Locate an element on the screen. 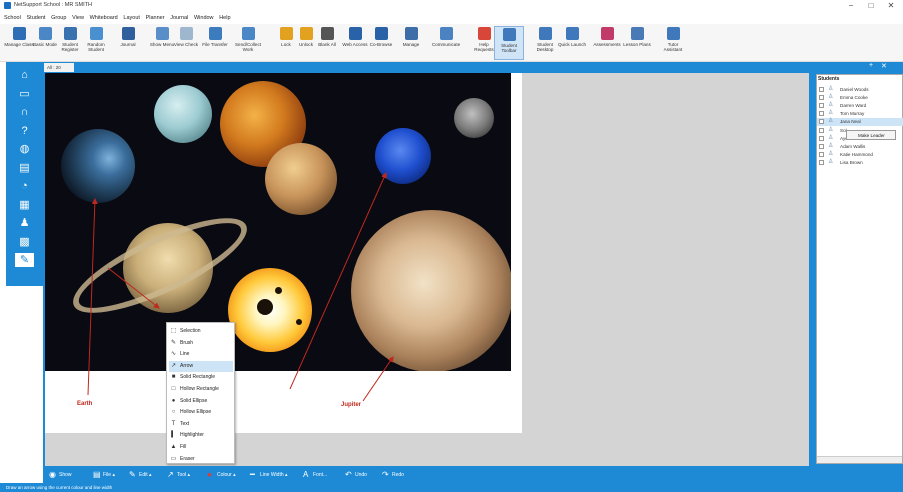  menu-help: Help is located at coordinates (224, 18).